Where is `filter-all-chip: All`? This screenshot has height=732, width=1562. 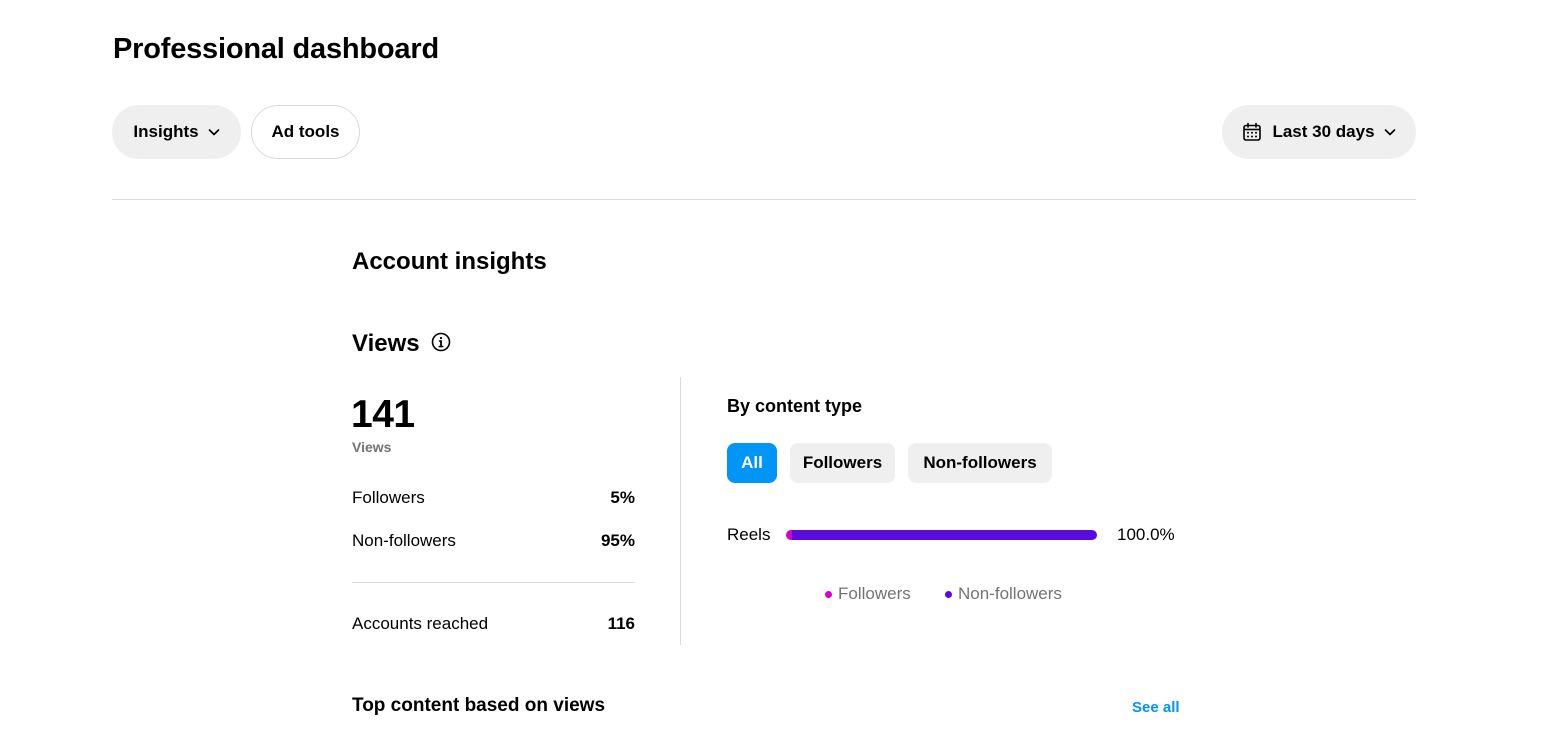 filter-all-chip: All is located at coordinates (752, 463).